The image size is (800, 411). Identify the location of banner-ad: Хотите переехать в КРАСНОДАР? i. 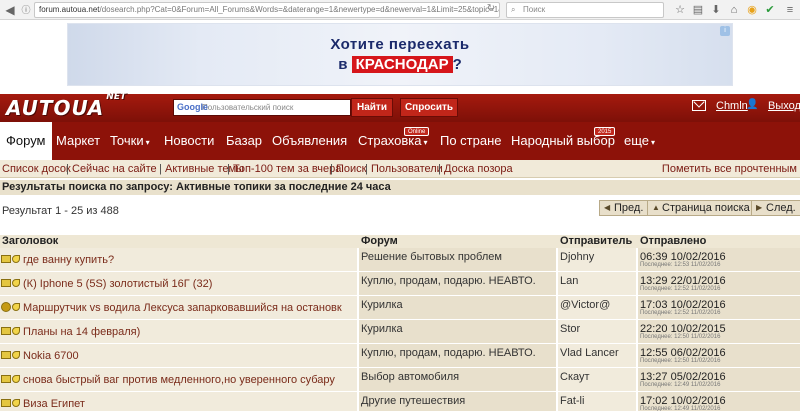
(400, 54).